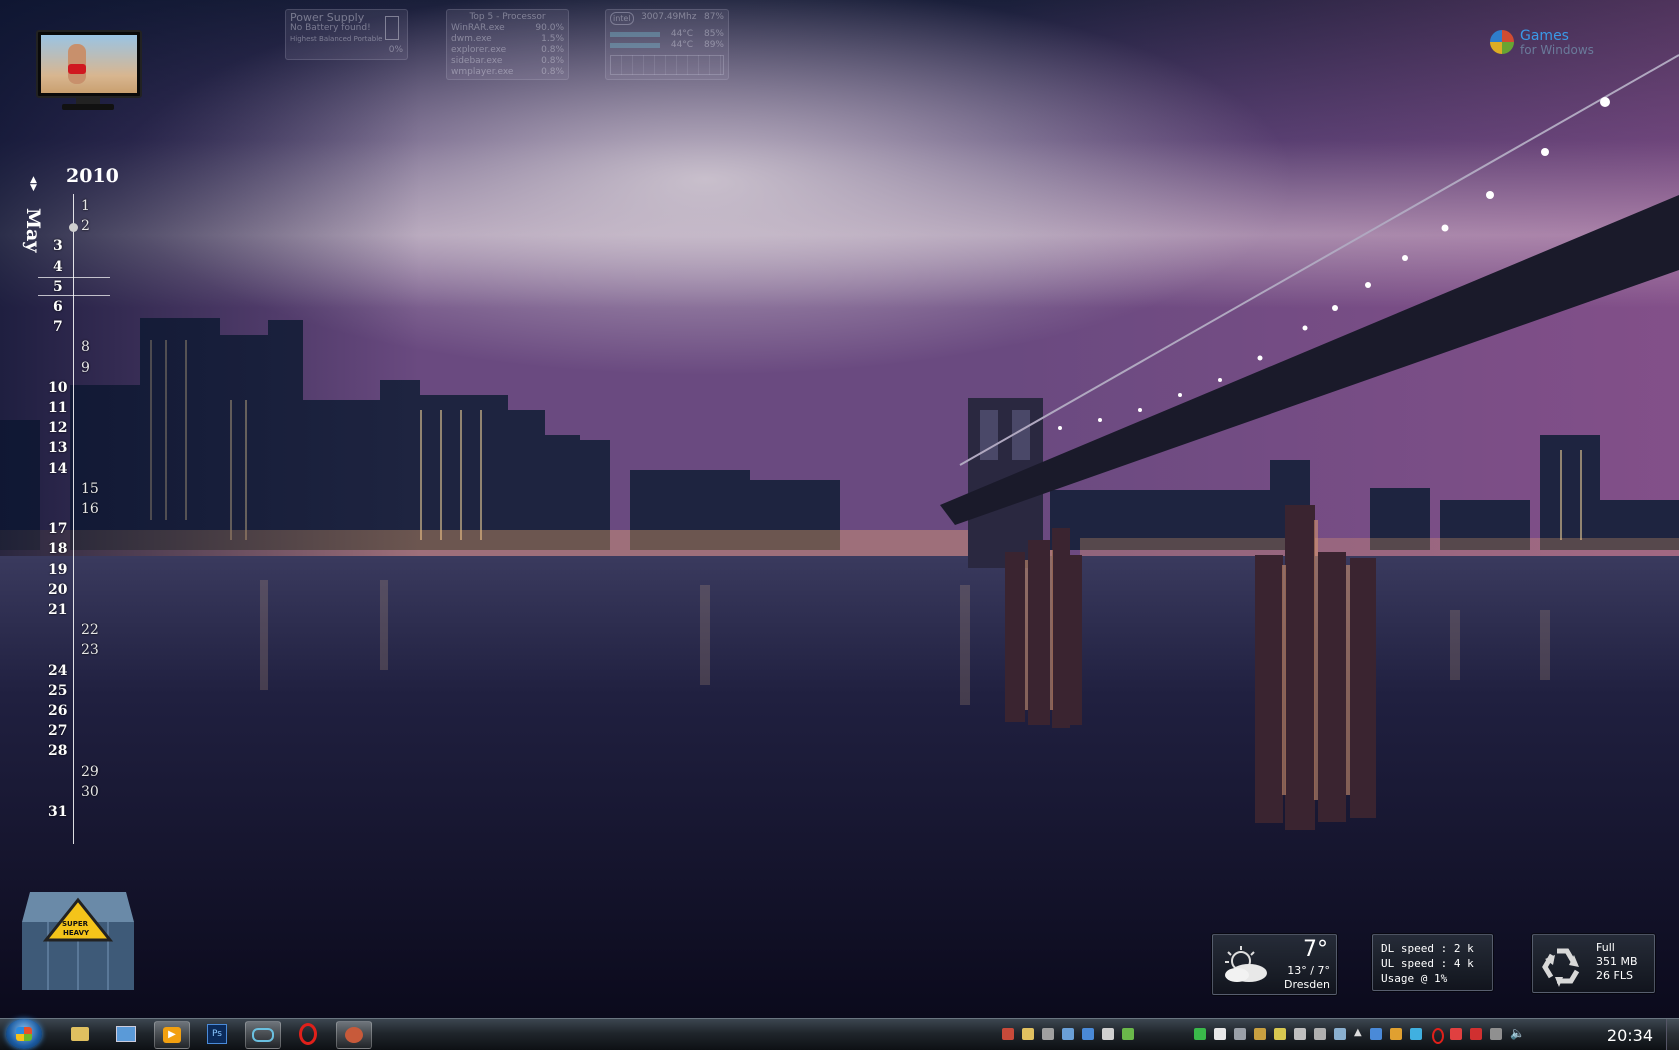 The image size is (1679, 1050). What do you see at coordinates (78, 941) in the screenshot?
I see `container-icon` at bounding box center [78, 941].